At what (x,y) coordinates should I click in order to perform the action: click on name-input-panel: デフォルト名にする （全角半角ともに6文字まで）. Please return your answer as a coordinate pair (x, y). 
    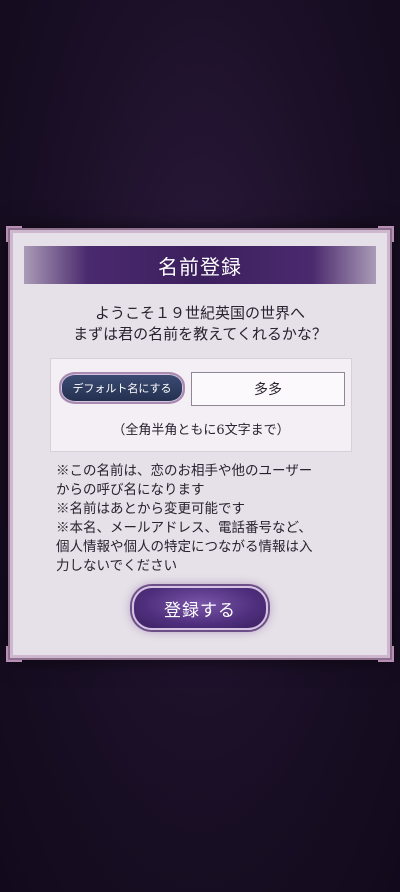
    Looking at the image, I should click on (201, 405).